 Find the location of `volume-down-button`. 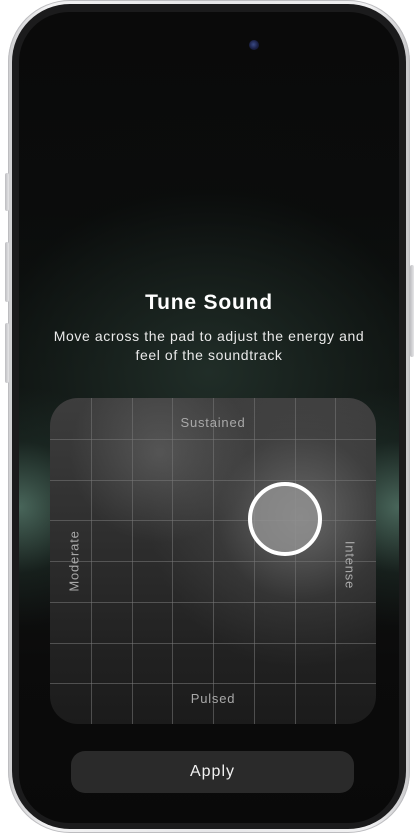

volume-down-button is located at coordinates (7, 353).